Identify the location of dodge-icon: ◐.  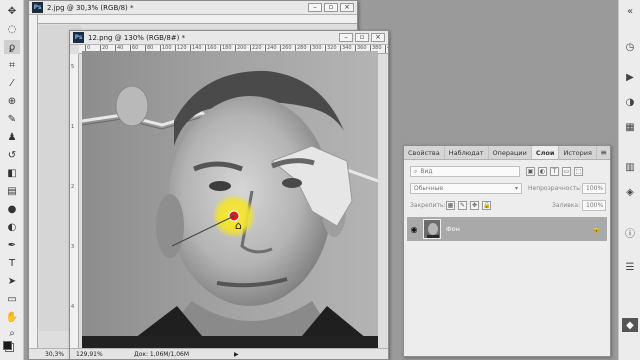
(12, 227).